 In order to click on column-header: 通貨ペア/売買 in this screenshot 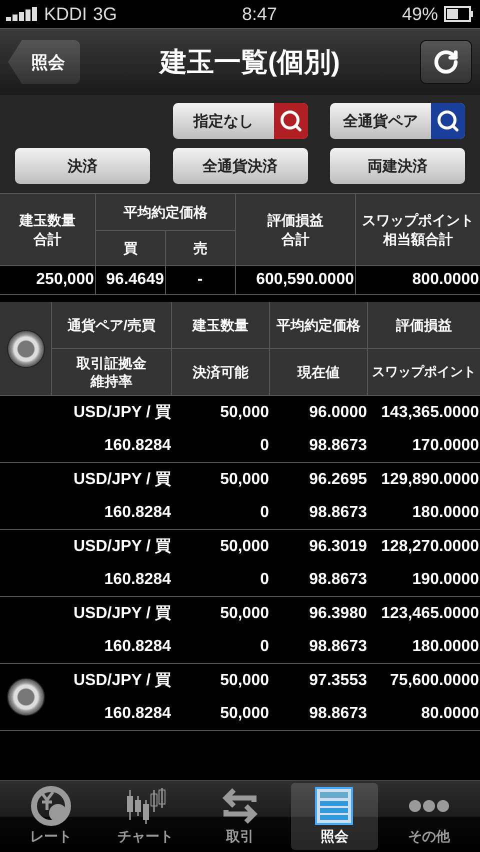, I will do `click(111, 325)`.